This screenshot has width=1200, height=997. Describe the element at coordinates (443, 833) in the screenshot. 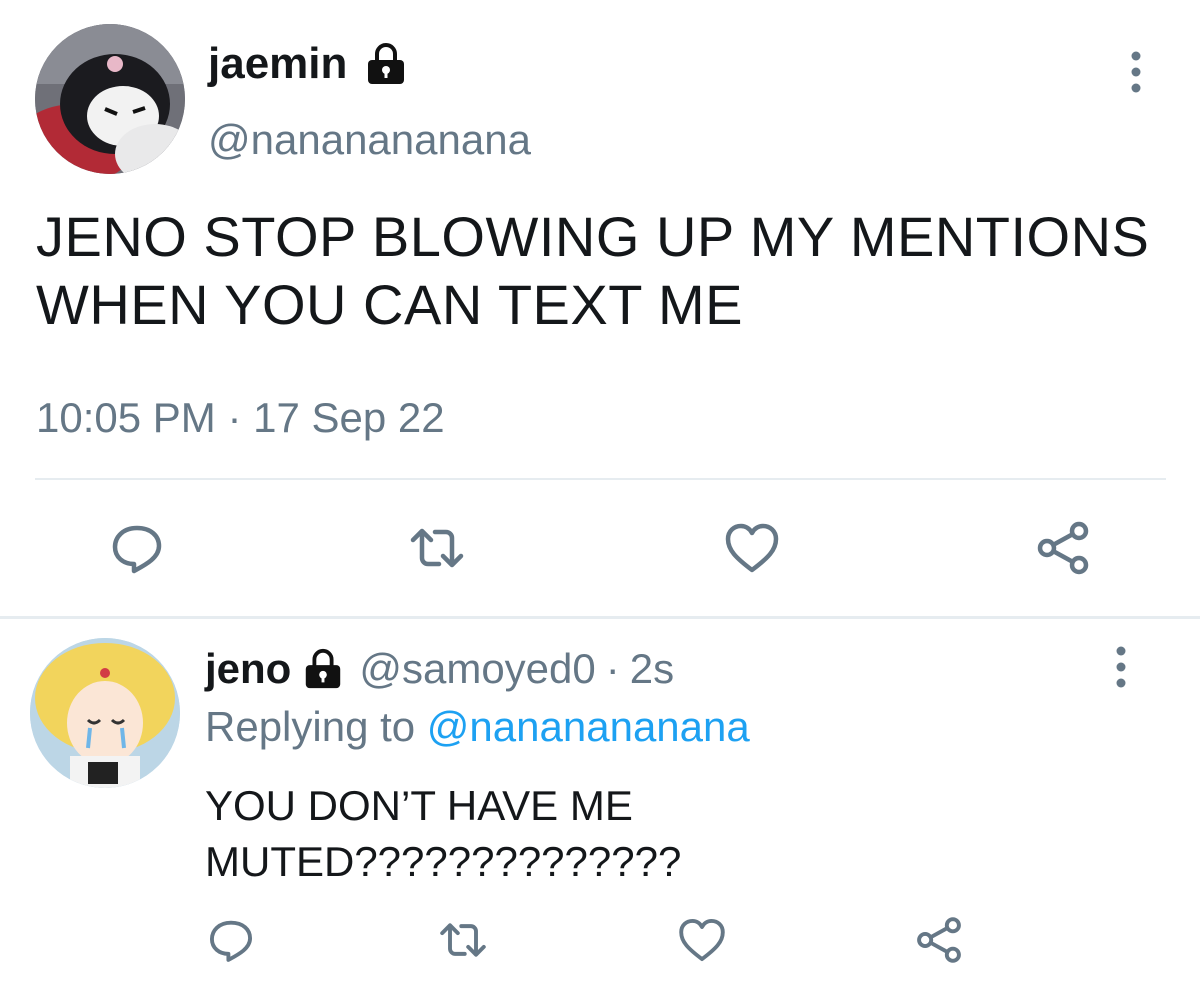

I see `tweet-text: YOU DON’T HAVE ME MUTED??????????????` at that location.